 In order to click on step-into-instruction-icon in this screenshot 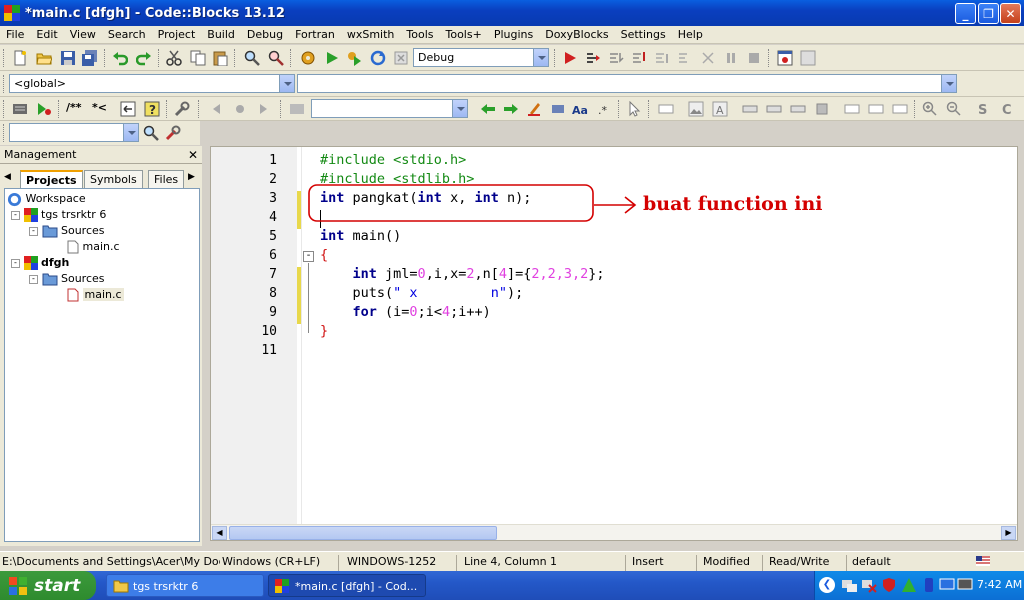, I will do `click(708, 58)`.